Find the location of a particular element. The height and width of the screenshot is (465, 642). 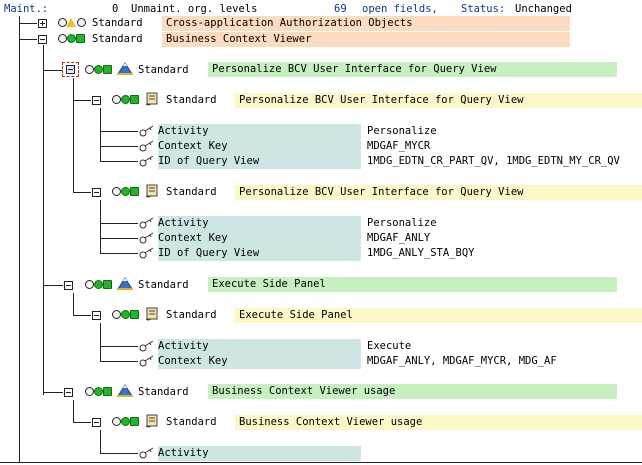

field-value: MDGAF_MYCR is located at coordinates (503, 146).